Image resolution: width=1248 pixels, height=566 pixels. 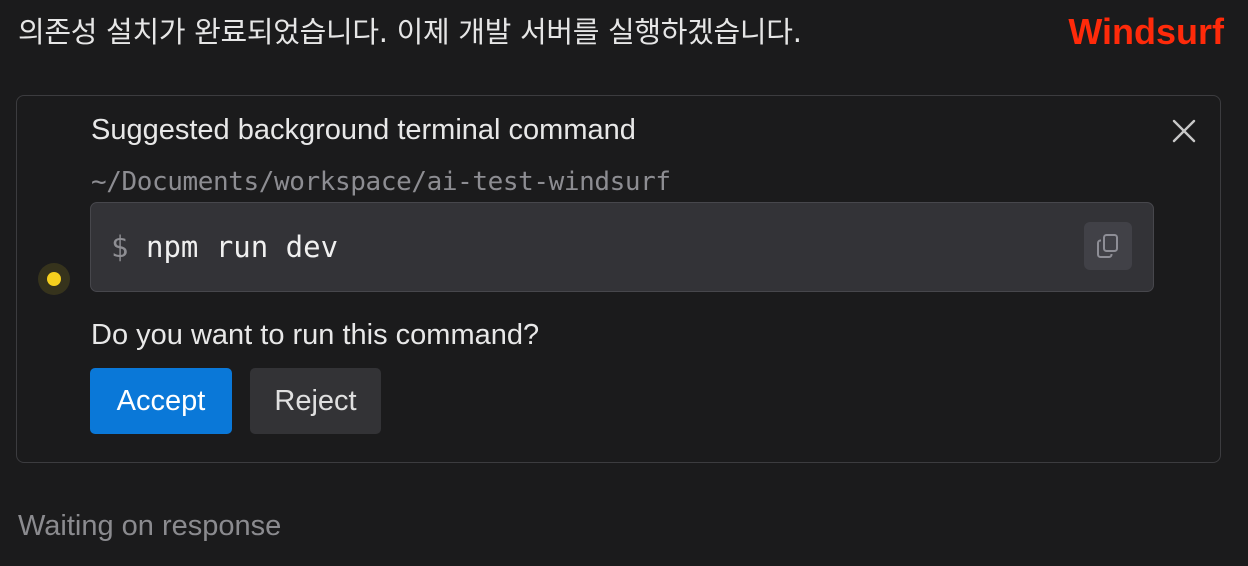 I want to click on close-icon, so click(x=1184, y=131).